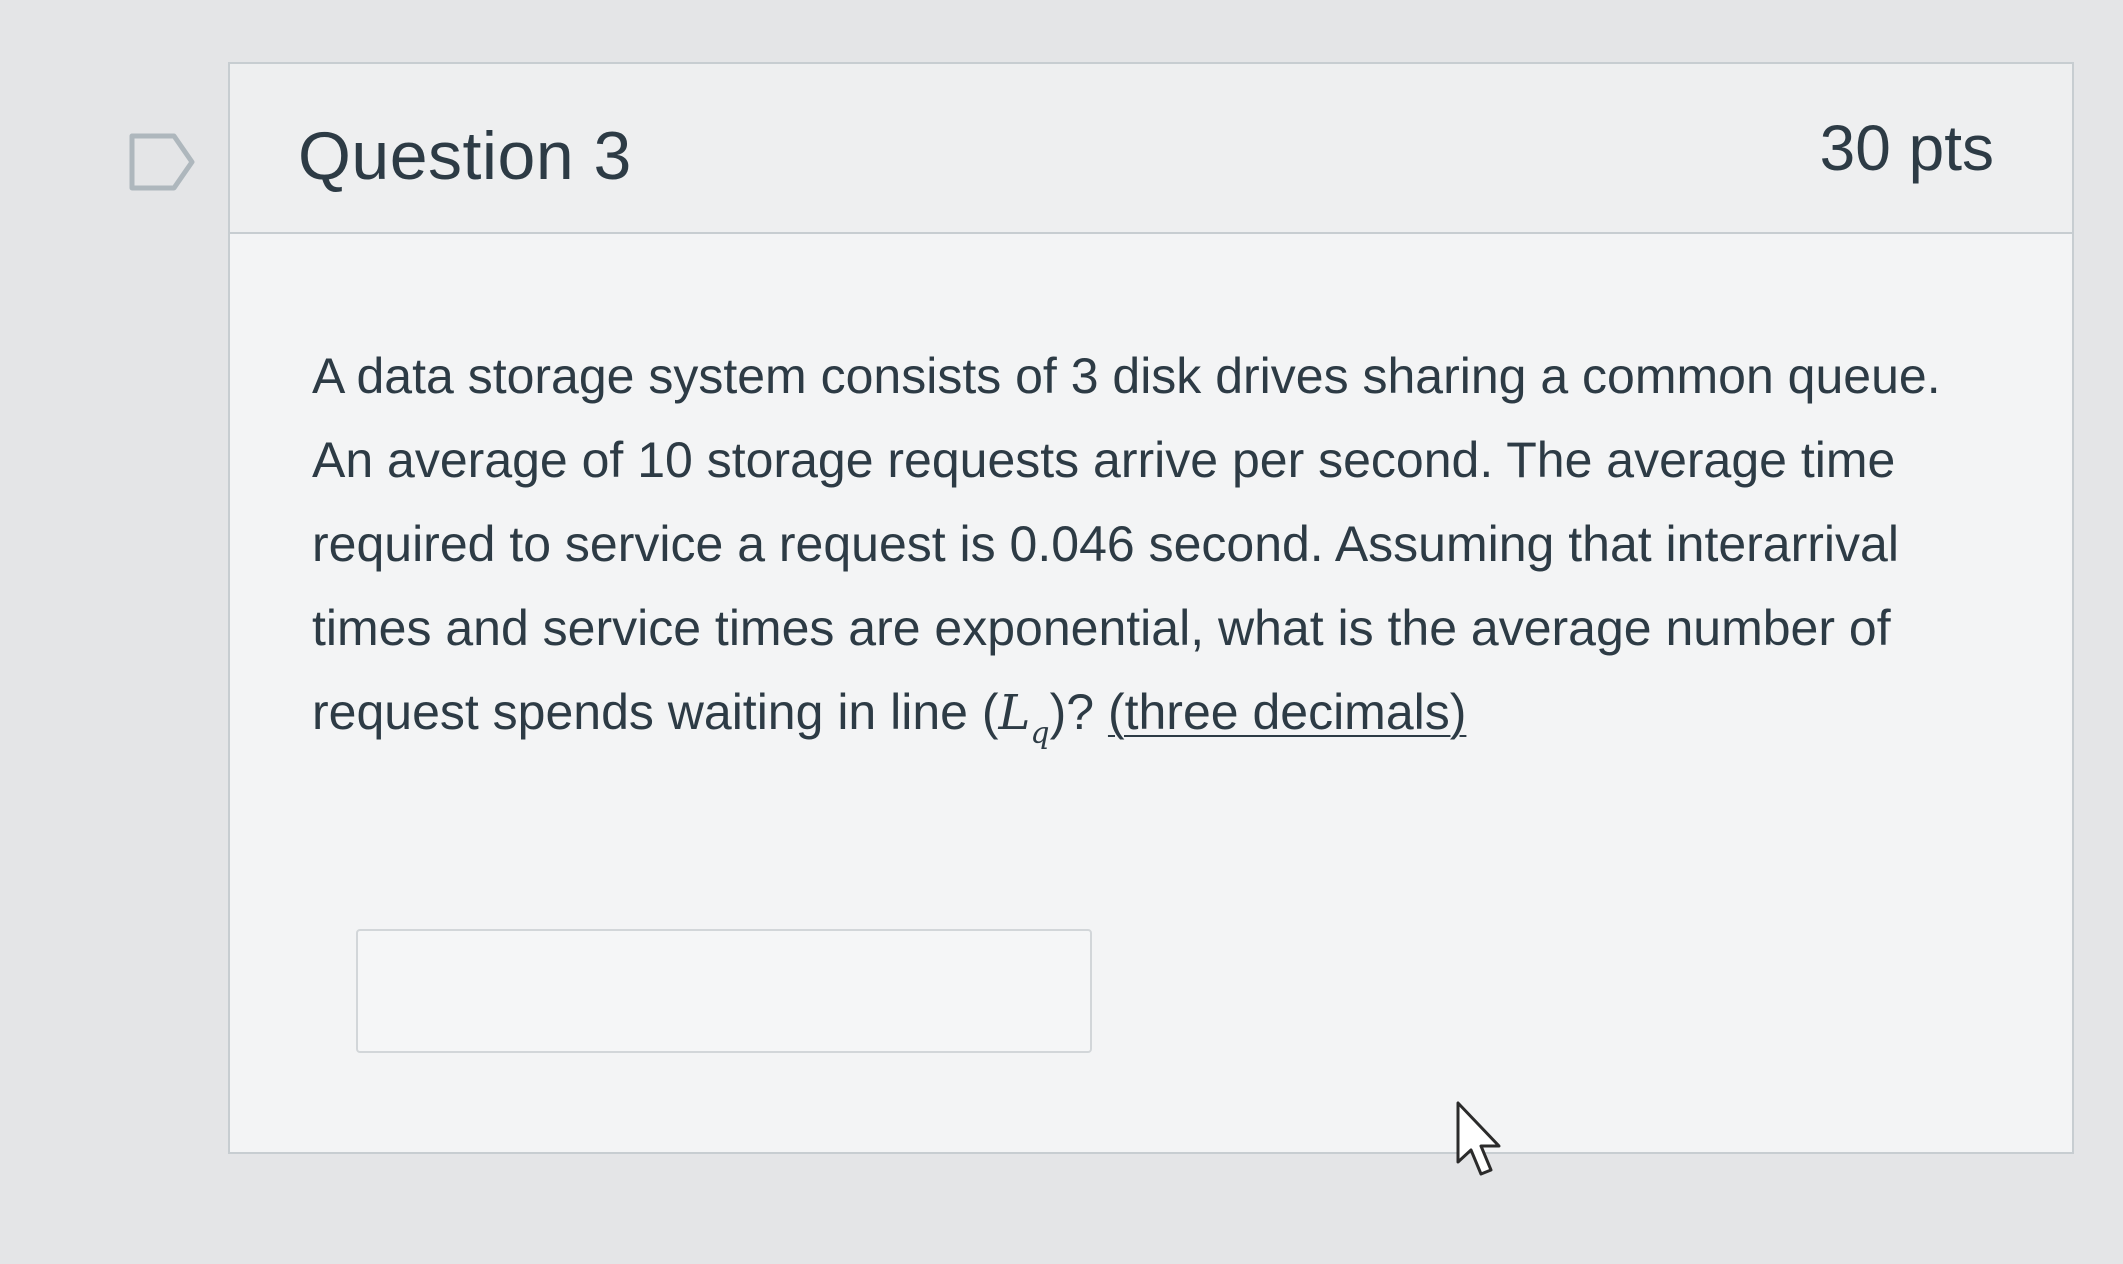 The height and width of the screenshot is (1264, 2123). What do you see at coordinates (1151, 149) in the screenshot?
I see `question-header: Question 3 30 pts` at bounding box center [1151, 149].